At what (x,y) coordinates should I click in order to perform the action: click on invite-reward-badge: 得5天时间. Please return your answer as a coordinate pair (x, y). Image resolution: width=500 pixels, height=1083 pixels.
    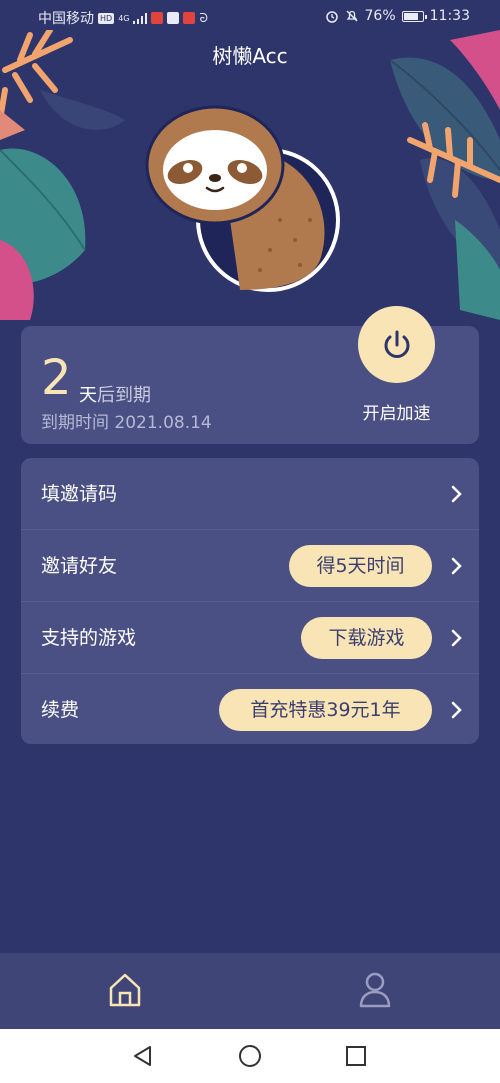
    Looking at the image, I should click on (360, 566).